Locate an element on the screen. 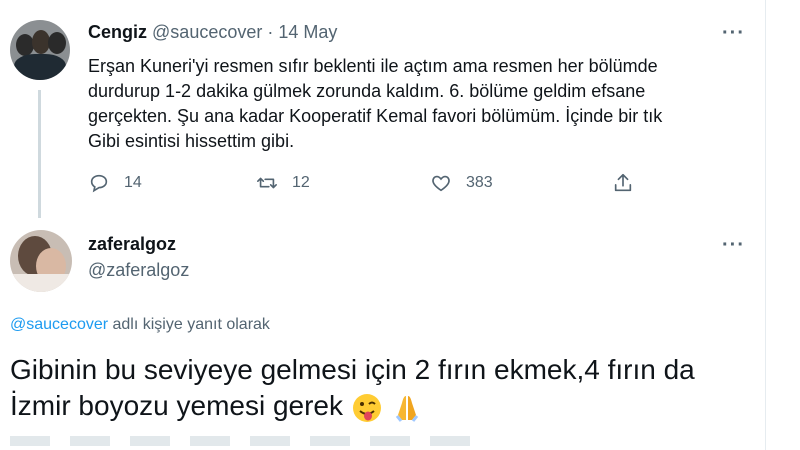 The height and width of the screenshot is (450, 800). author-handle: @zaferalgoz is located at coordinates (138, 270).